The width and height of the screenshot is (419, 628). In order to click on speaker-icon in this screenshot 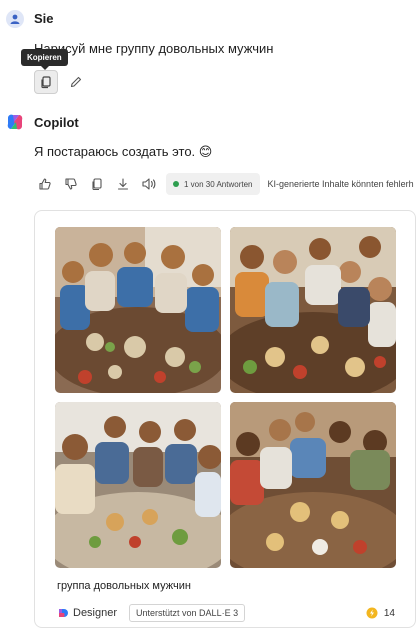, I will do `click(149, 184)`.